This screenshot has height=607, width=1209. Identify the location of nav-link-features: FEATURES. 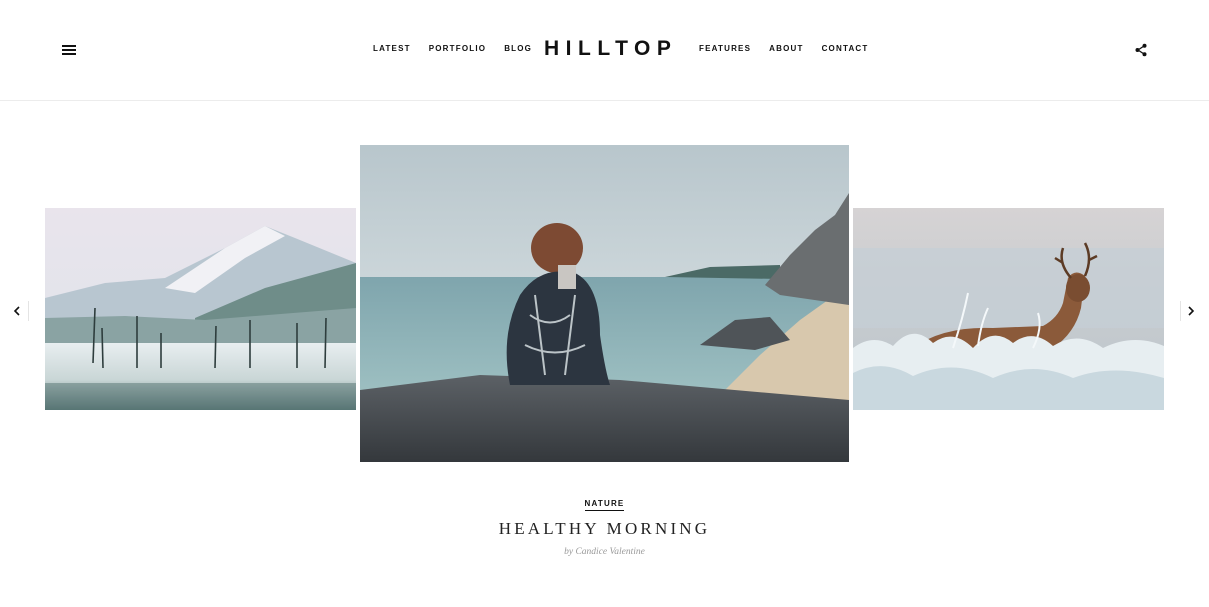
(725, 49).